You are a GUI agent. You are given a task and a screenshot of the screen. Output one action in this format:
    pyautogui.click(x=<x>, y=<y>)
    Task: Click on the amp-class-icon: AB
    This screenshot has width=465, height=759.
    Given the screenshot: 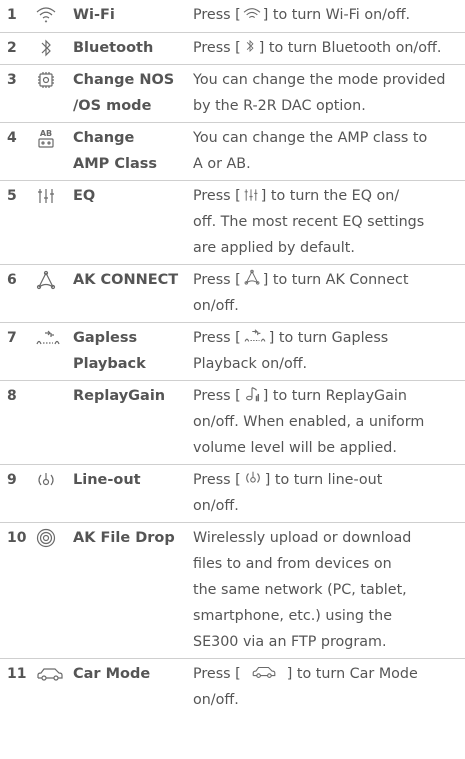 What is the action you would take?
    pyautogui.click(x=46, y=138)
    